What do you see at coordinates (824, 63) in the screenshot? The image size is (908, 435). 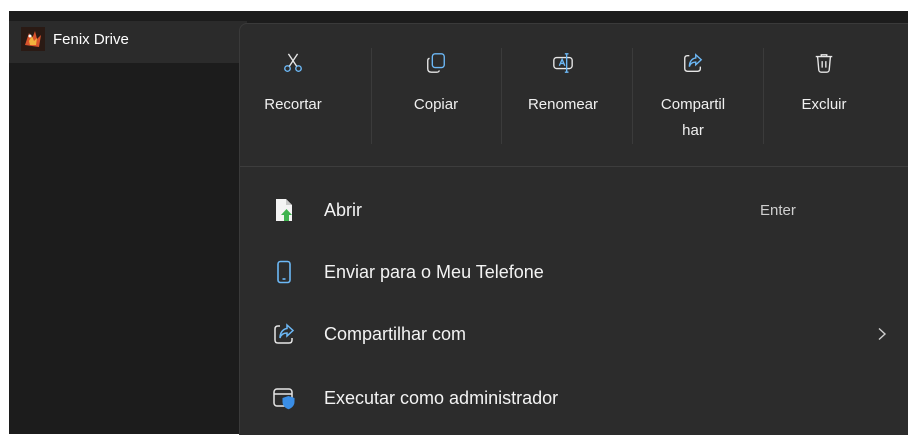 I see `trash-icon` at bounding box center [824, 63].